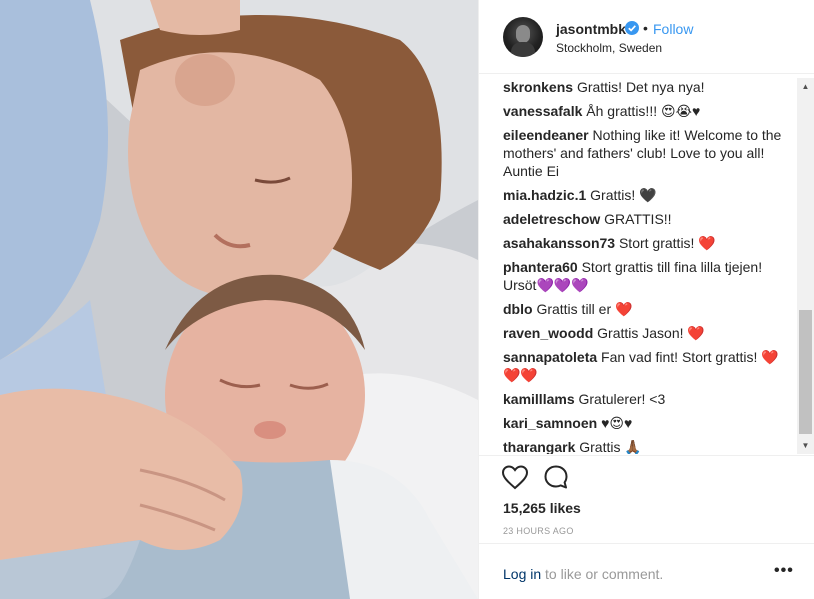 The height and width of the screenshot is (599, 814). Describe the element at coordinates (646, 500) in the screenshot. I see `post-actions: 15,265 likes 23 HOURS AGO` at that location.